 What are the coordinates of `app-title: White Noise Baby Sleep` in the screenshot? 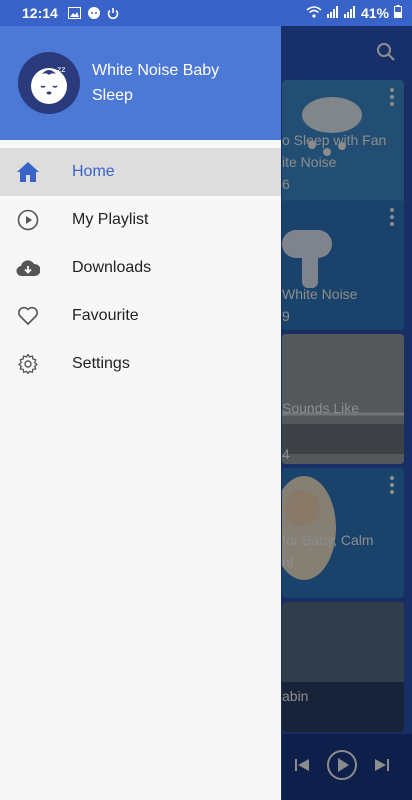 It's located at (156, 83).